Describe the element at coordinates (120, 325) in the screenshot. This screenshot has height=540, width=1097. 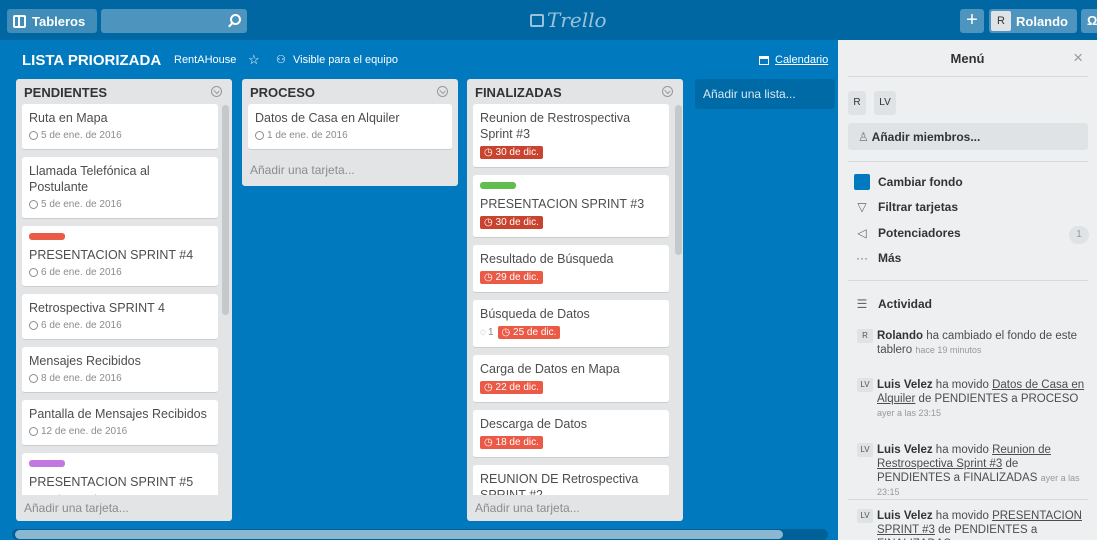
I see `card-date: 6 de ene. de 2016` at that location.